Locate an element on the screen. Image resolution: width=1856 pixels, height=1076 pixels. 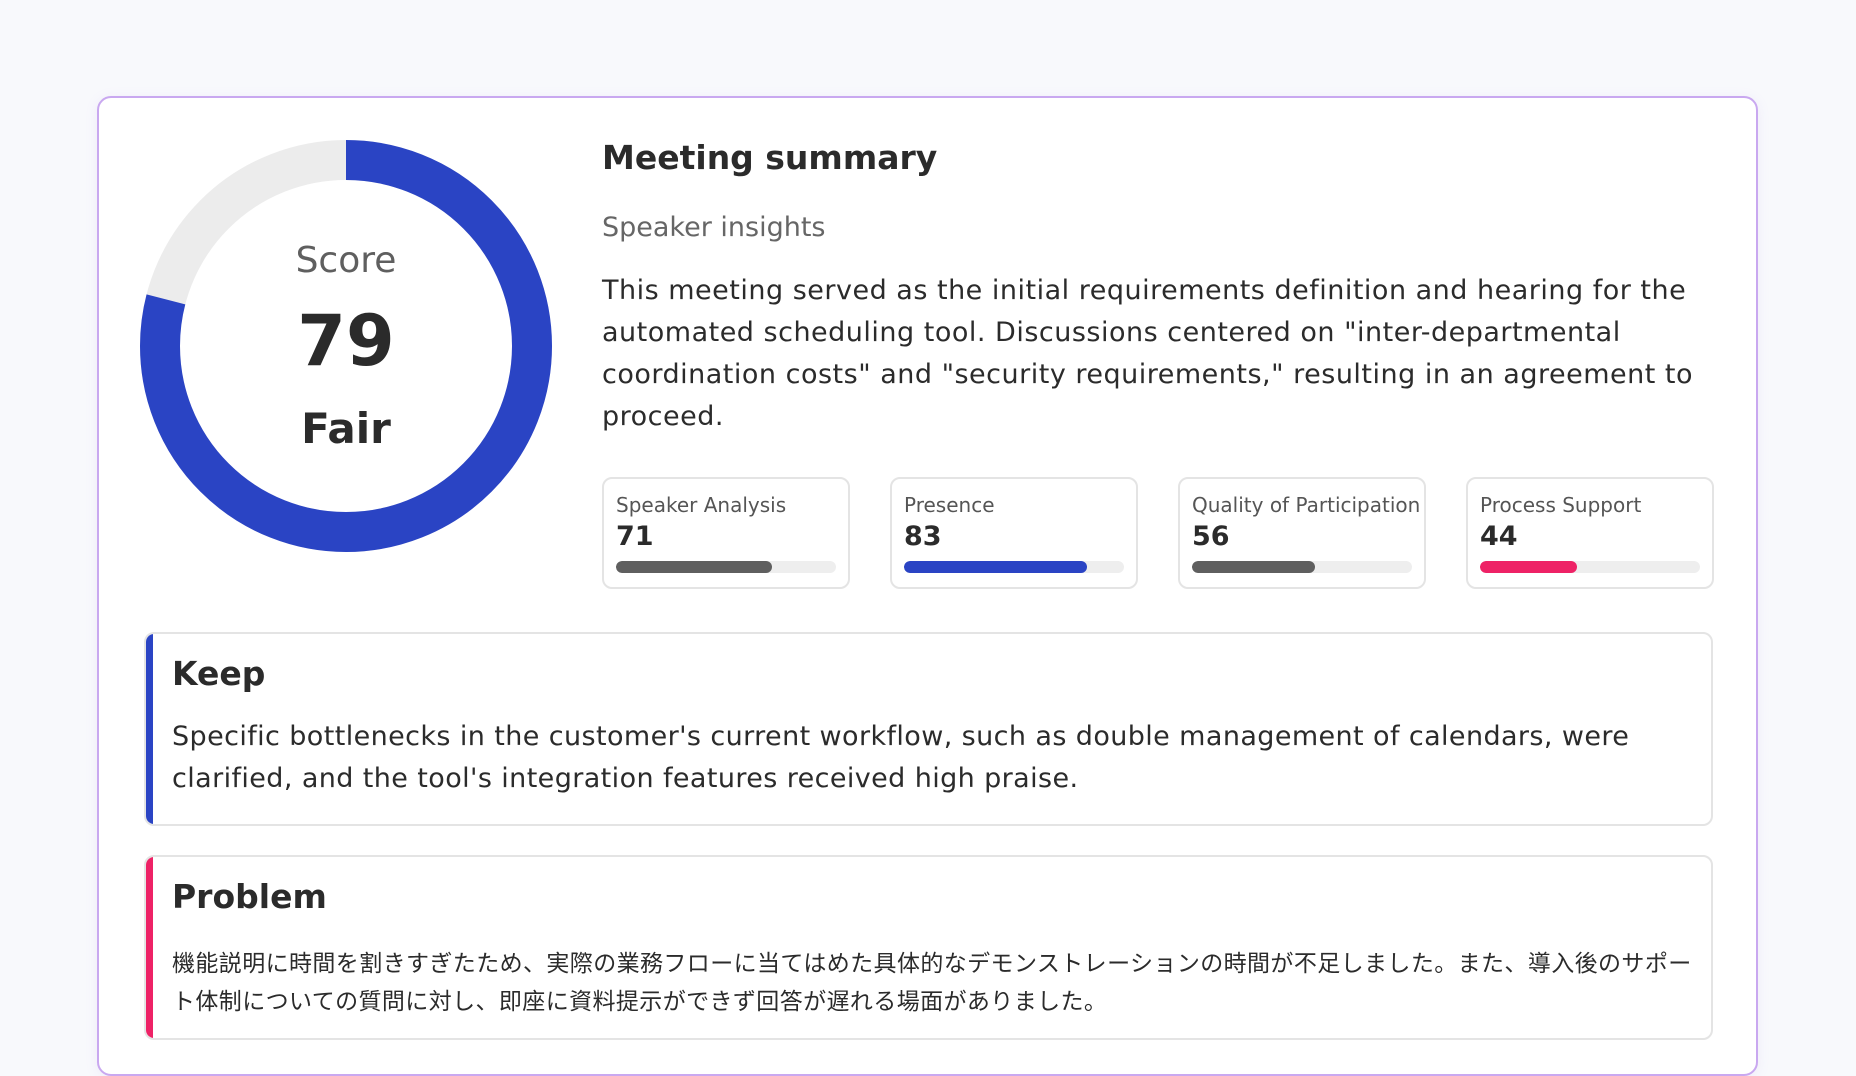
metric-value: 56 is located at coordinates (1211, 536).